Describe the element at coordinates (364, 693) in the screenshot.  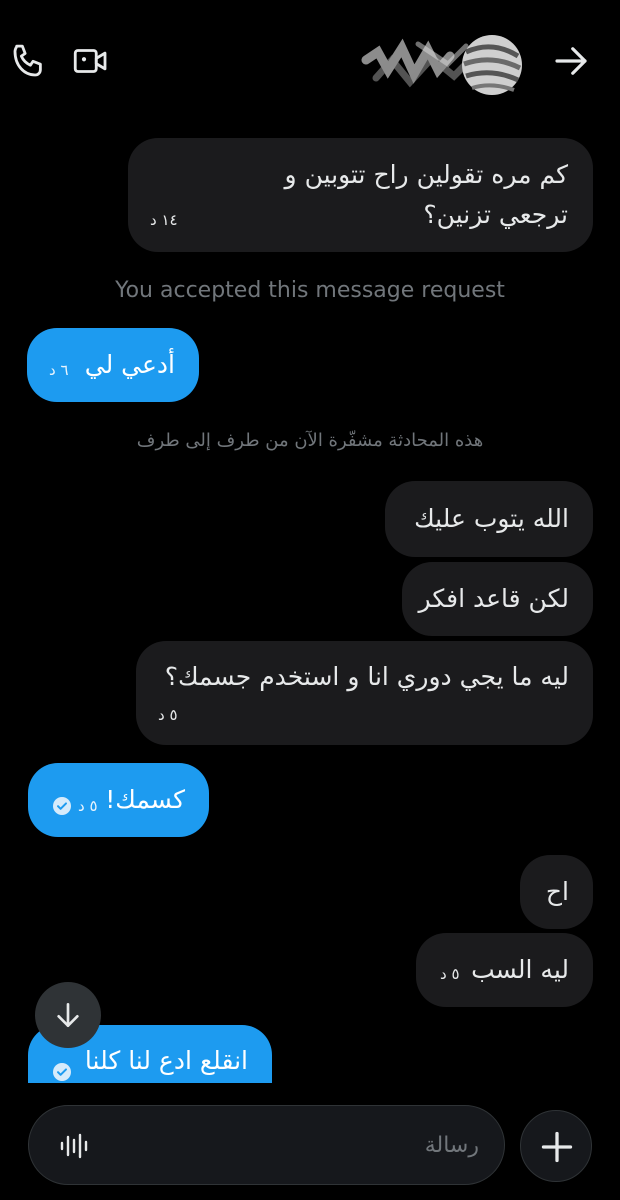
I see `message-bubble: ليه ما يجي دوري انا و استخدم جسمك؟ ٥ د` at that location.